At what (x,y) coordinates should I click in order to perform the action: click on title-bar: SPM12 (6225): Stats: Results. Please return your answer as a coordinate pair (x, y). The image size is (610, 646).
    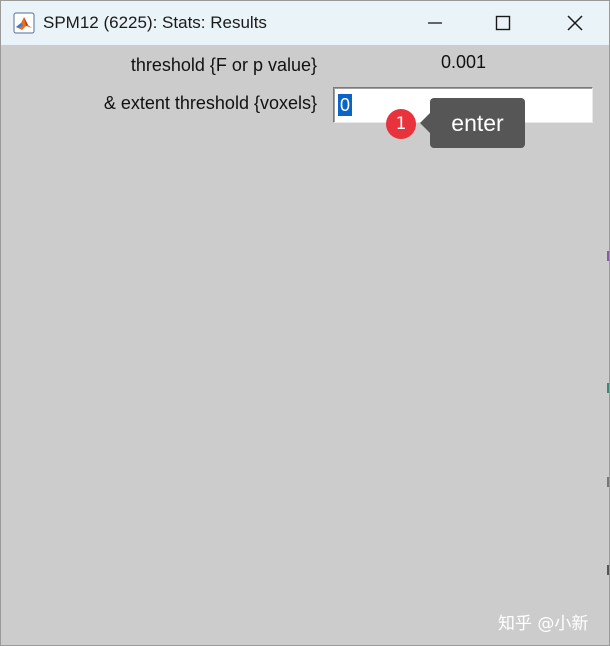
    Looking at the image, I should click on (305, 23).